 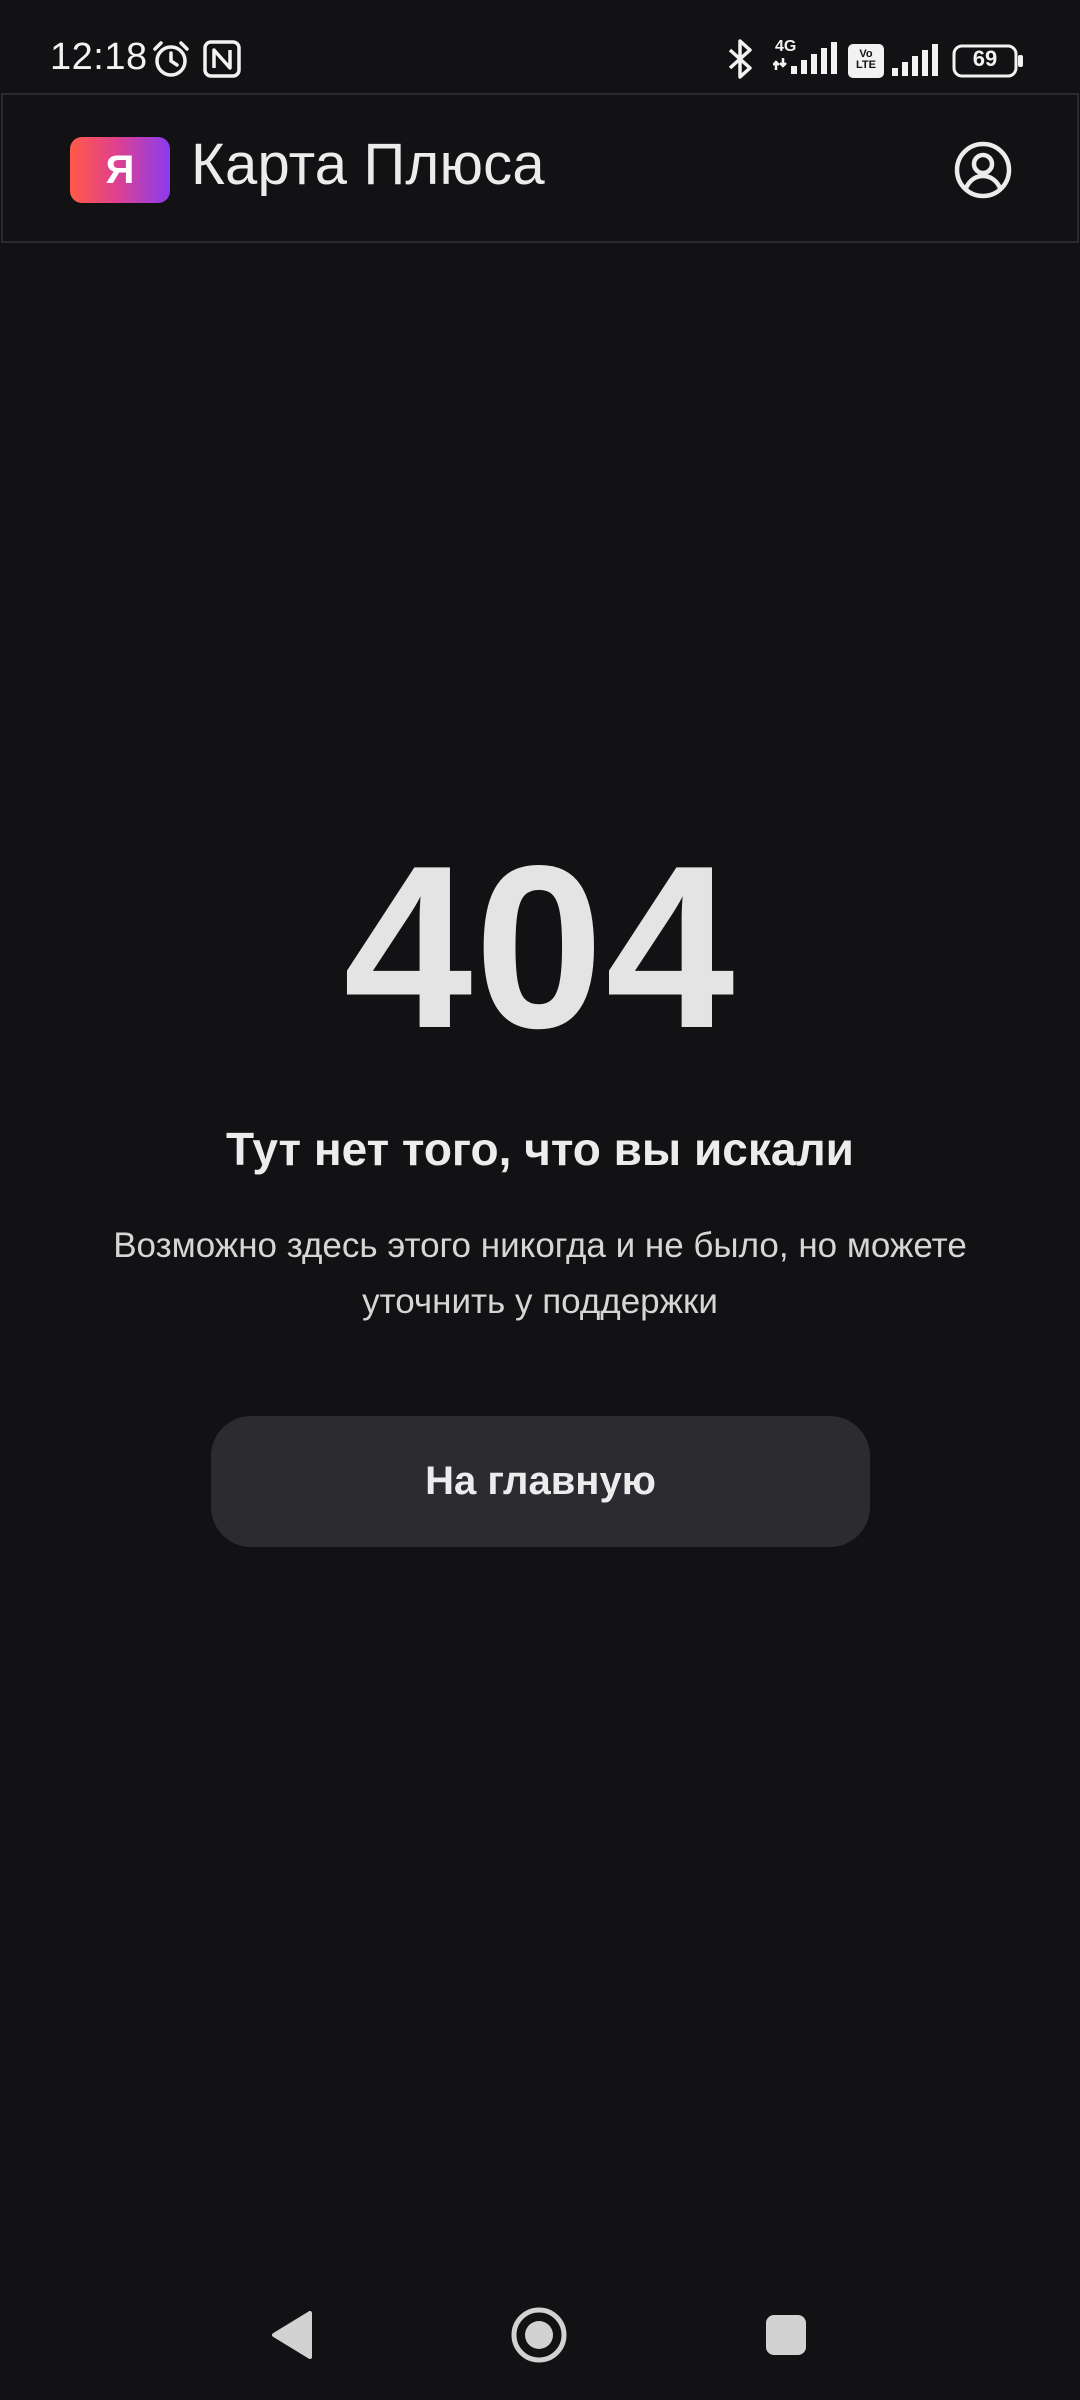 What do you see at coordinates (805, 58) in the screenshot?
I see `signal-icon` at bounding box center [805, 58].